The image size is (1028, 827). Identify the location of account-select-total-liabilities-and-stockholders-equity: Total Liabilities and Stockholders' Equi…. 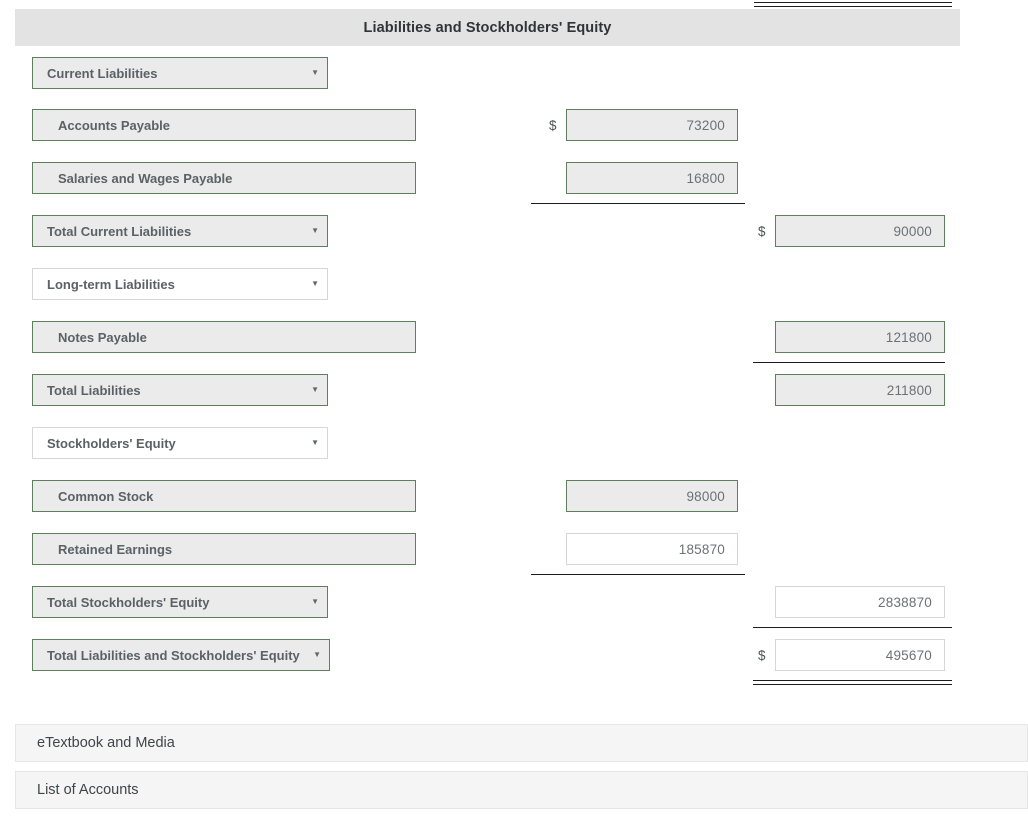
(181, 655).